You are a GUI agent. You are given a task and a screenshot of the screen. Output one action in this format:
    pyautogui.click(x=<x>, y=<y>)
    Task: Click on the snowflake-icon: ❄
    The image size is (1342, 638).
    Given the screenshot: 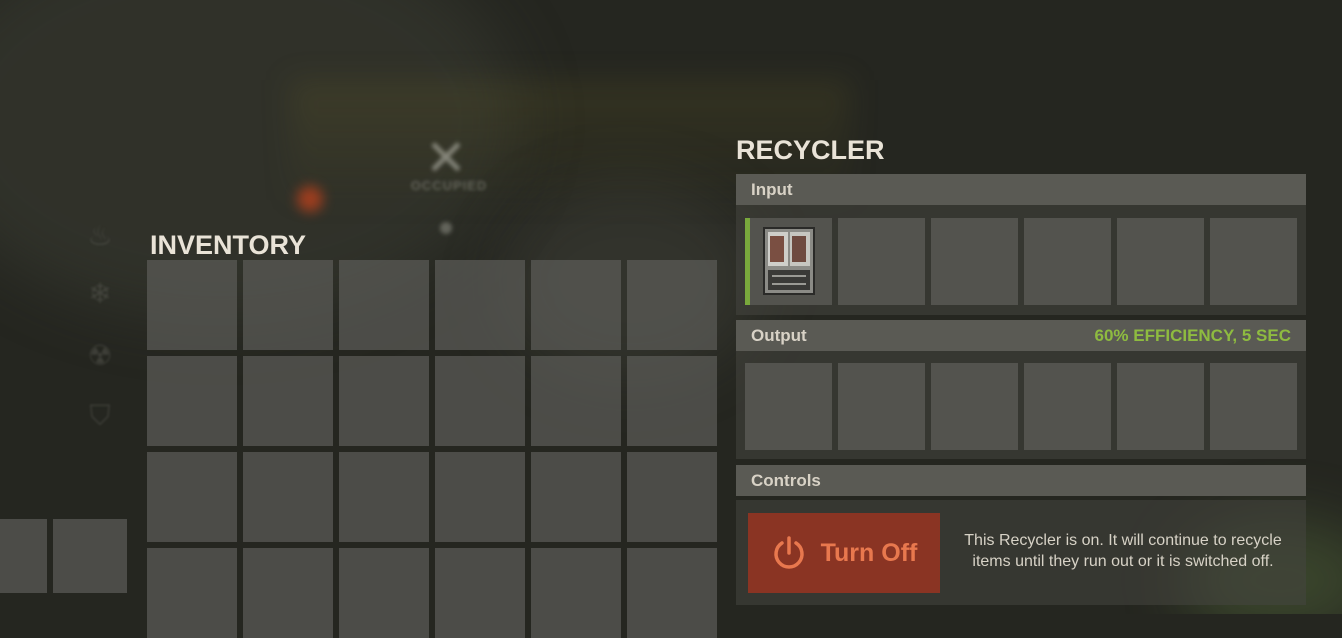 What is the action you would take?
    pyautogui.click(x=100, y=293)
    